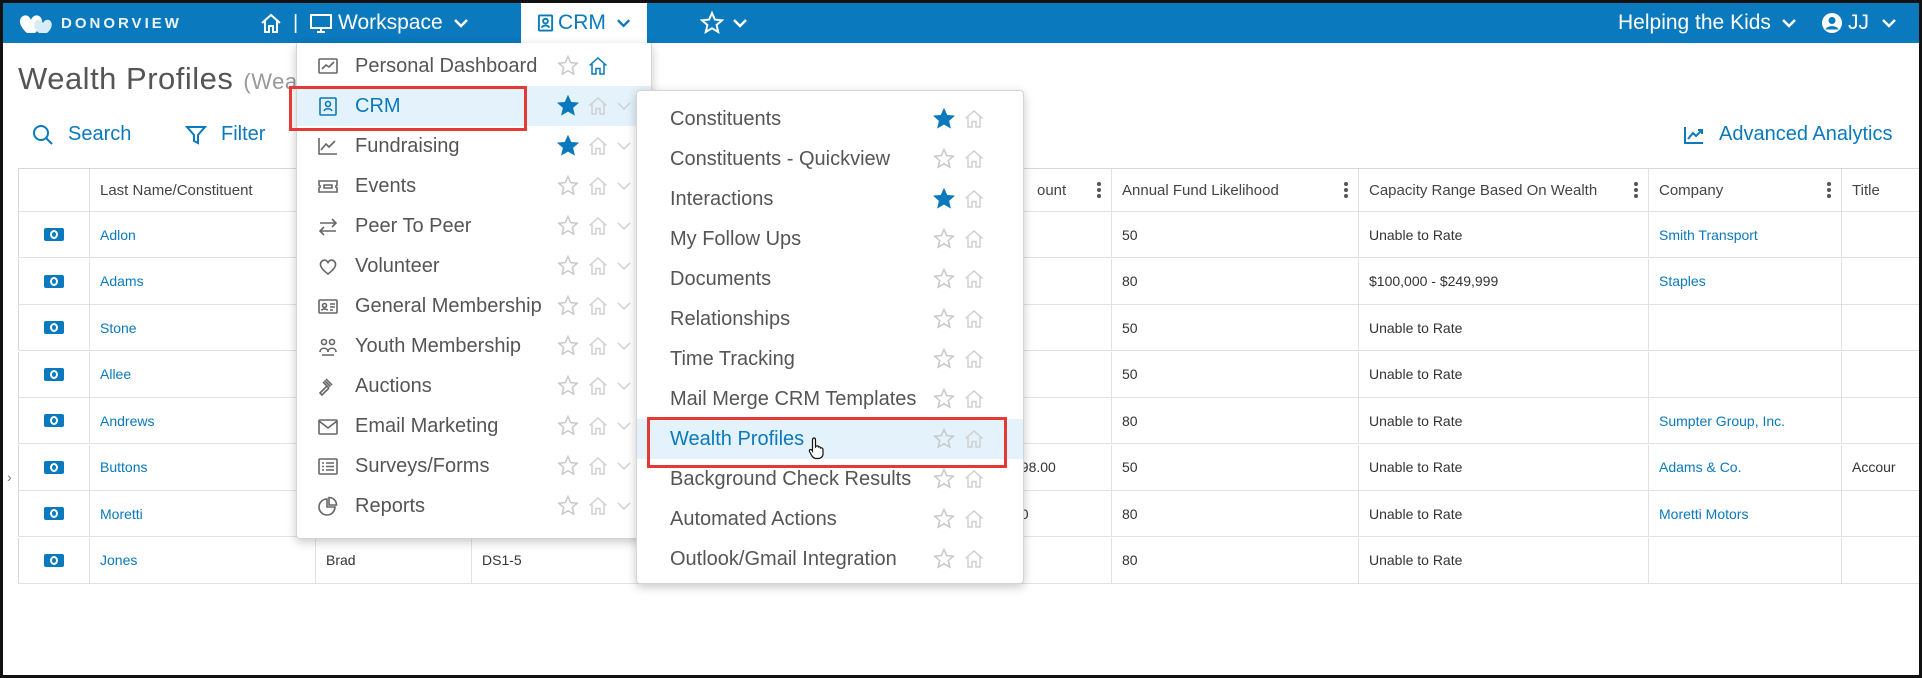 The height and width of the screenshot is (678, 1922). I want to click on menu-item-fundraising: Fundraising, so click(474, 146).